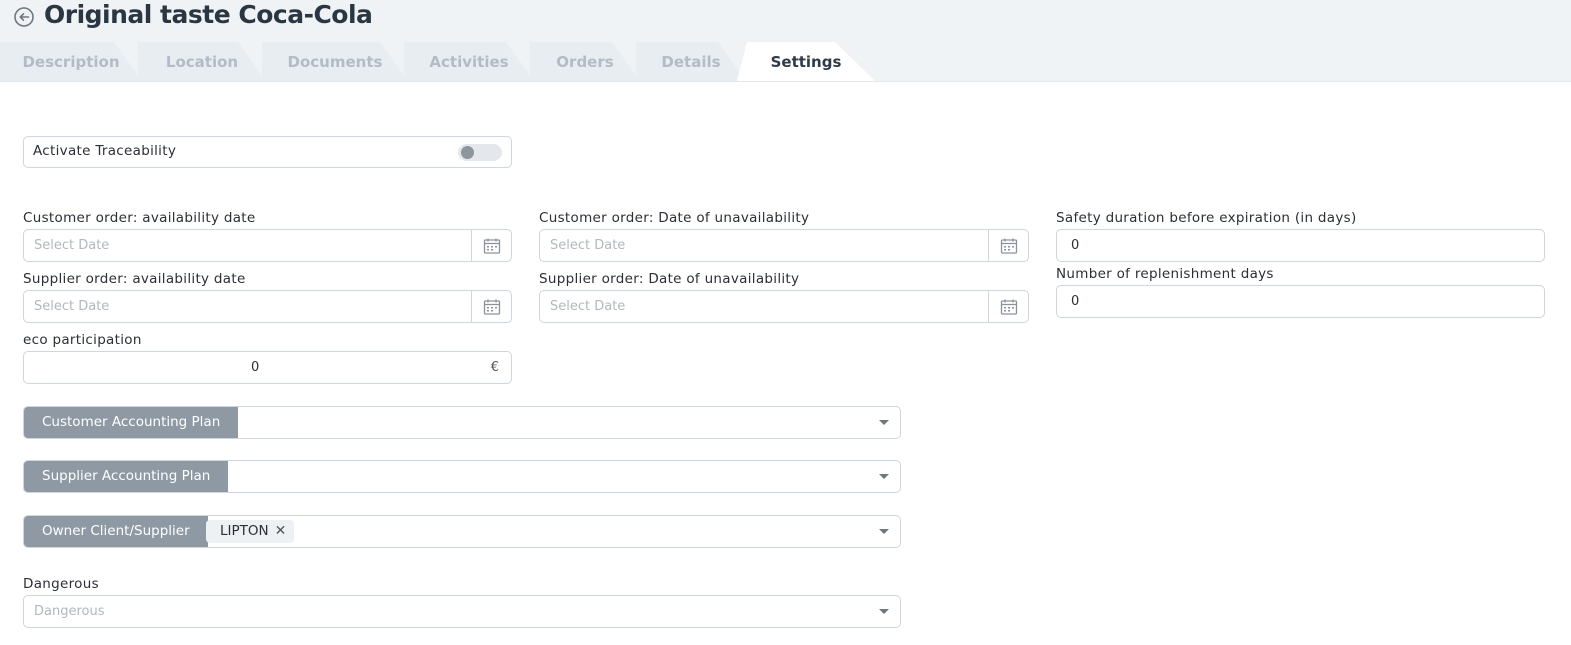 The width and height of the screenshot is (1571, 645). Describe the element at coordinates (61, 584) in the screenshot. I see `dangerous-label: Dangerous` at that location.